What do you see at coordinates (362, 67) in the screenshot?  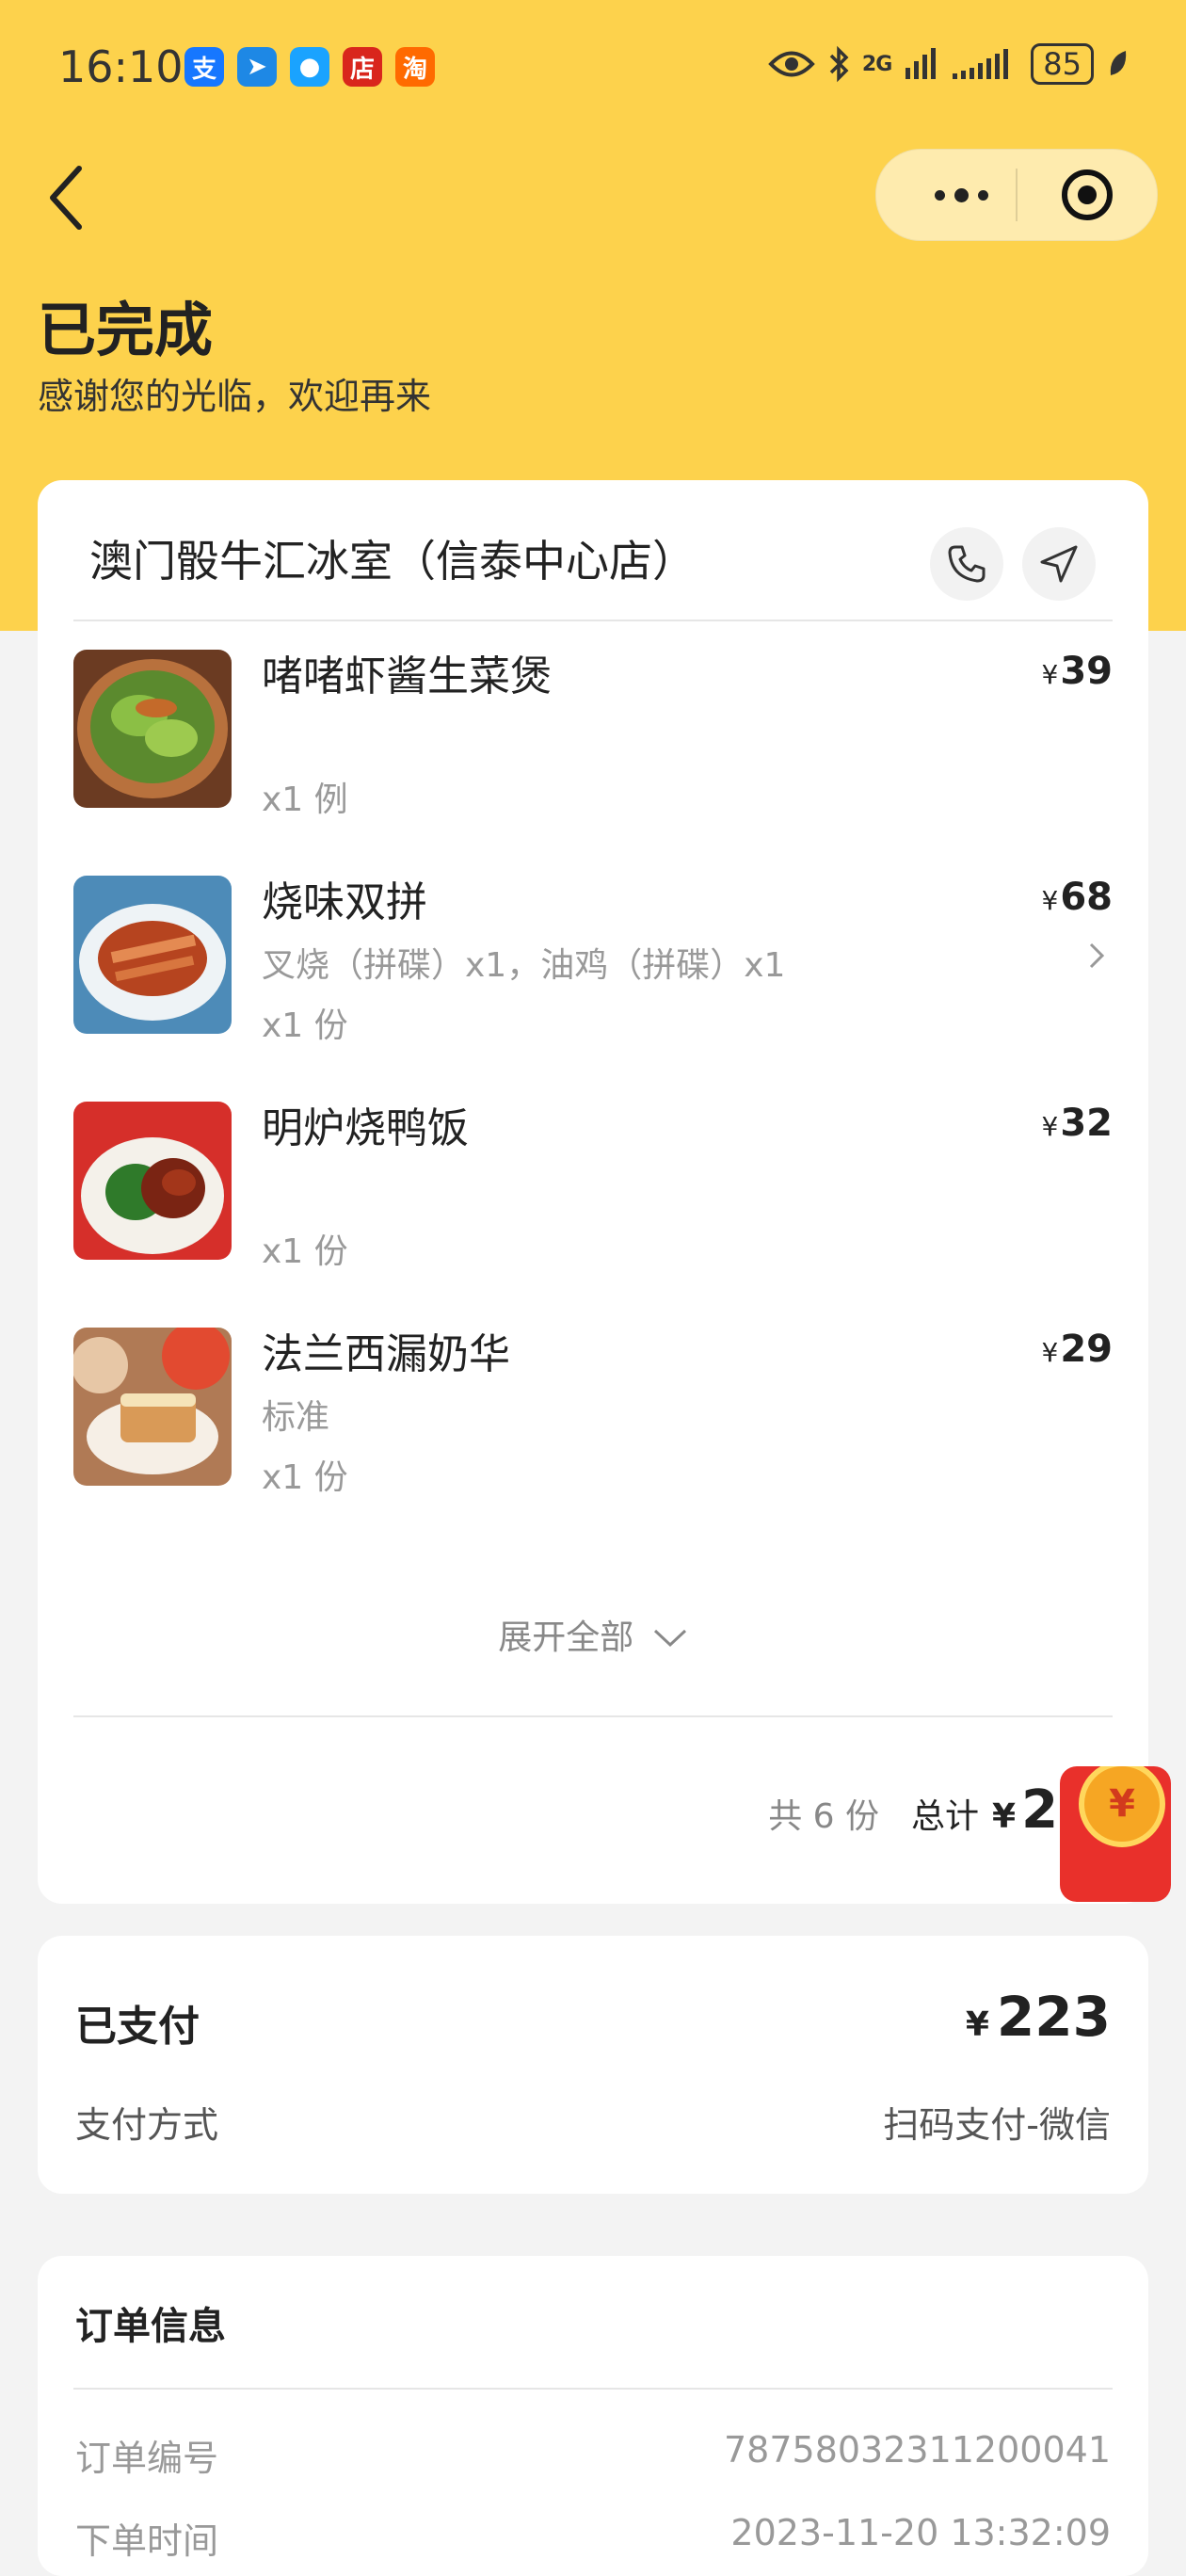 I see `store-app-icon: 店` at bounding box center [362, 67].